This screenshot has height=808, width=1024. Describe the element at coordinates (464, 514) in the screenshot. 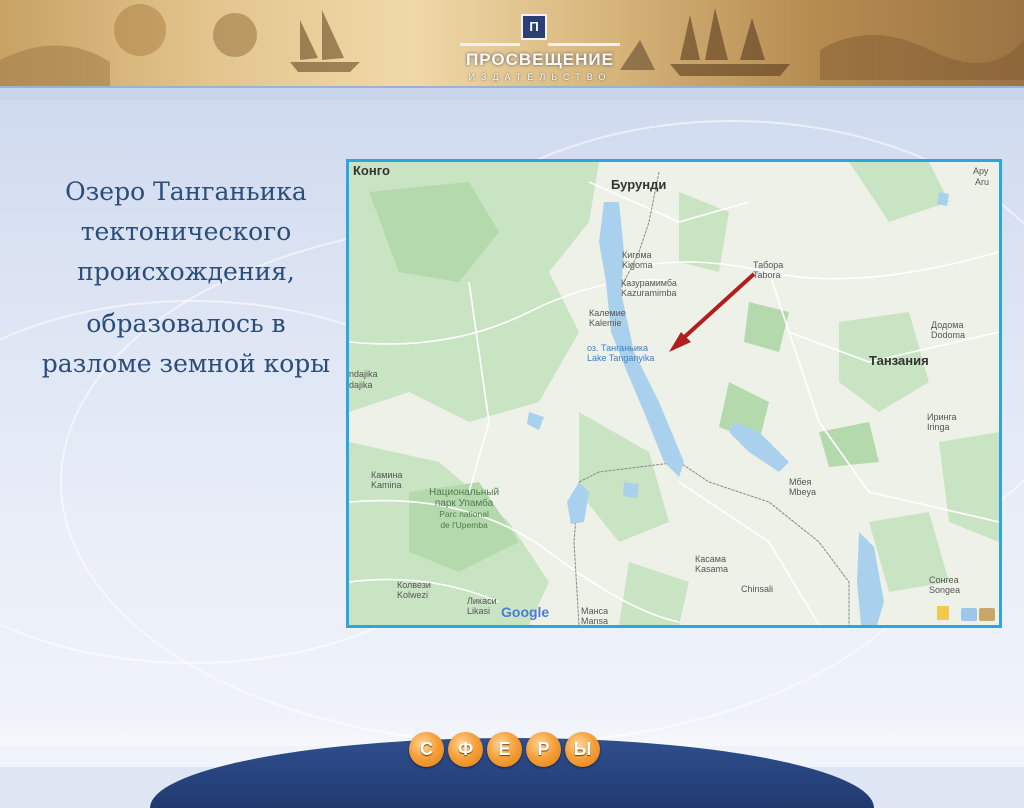

I see `park-name-fr-1: Parc national` at that location.